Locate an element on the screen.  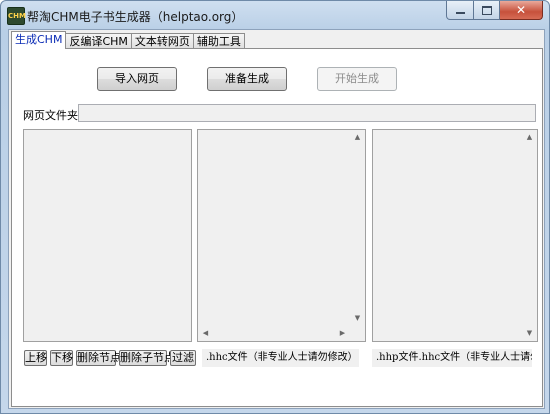
close-icon: ✕ is located at coordinates (521, 10).